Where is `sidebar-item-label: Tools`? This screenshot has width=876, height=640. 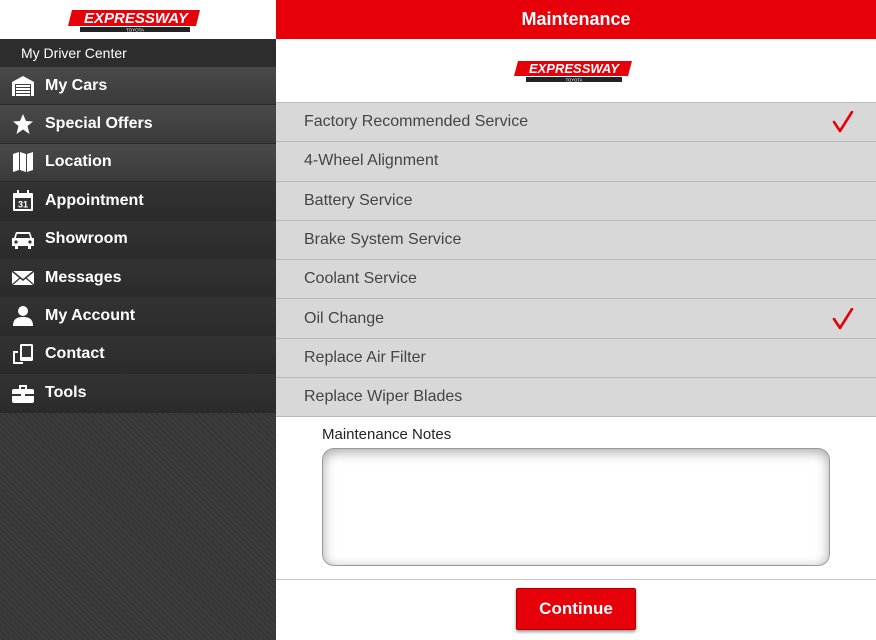 sidebar-item-label: Tools is located at coordinates (66, 392).